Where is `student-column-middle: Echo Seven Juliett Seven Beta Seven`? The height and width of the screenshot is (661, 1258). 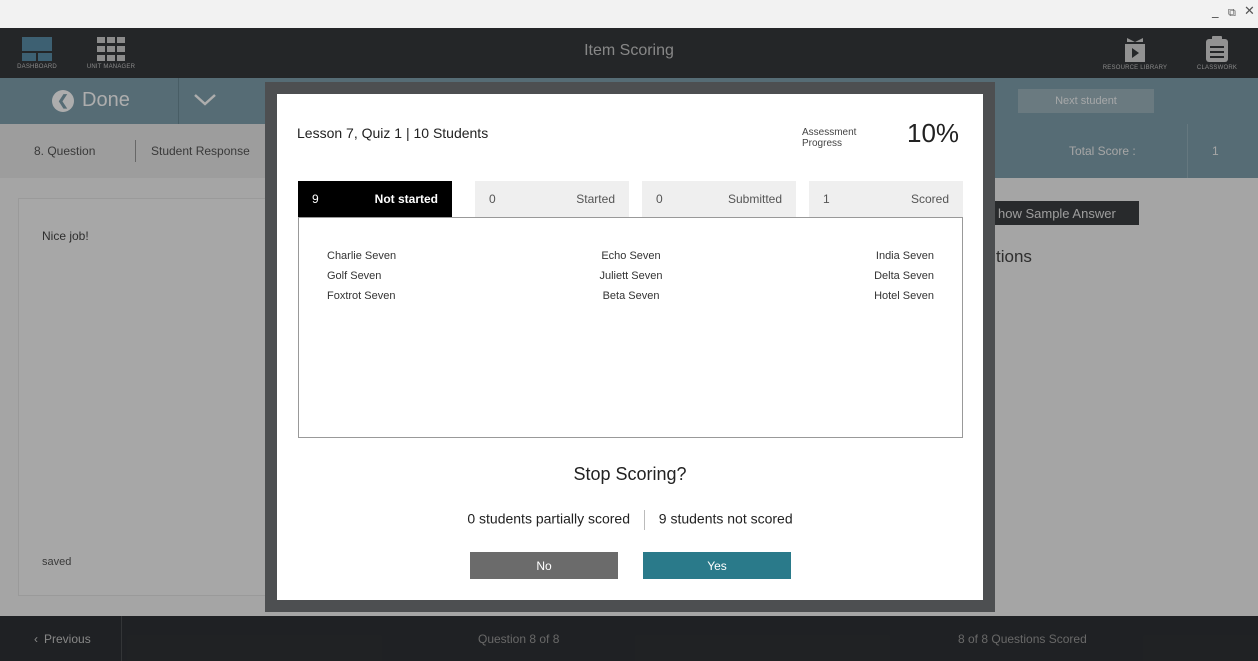
student-column-middle: Echo Seven Juliett Seven Beta Seven is located at coordinates (631, 276).